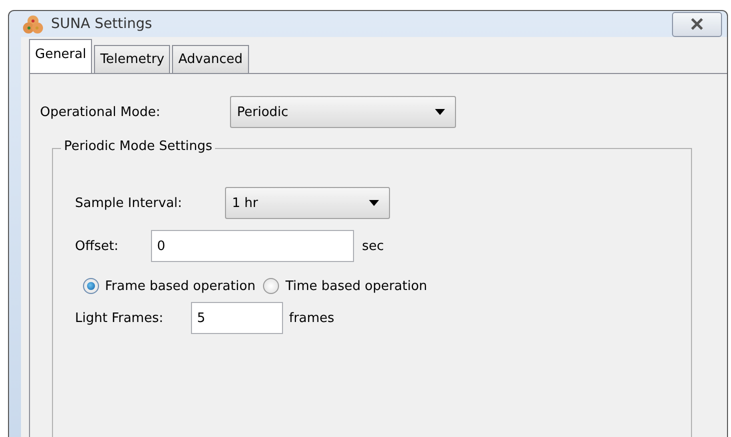 The width and height of the screenshot is (731, 437). Describe the element at coordinates (138, 146) in the screenshot. I see `group-title: Periodic Mode Settings` at that location.